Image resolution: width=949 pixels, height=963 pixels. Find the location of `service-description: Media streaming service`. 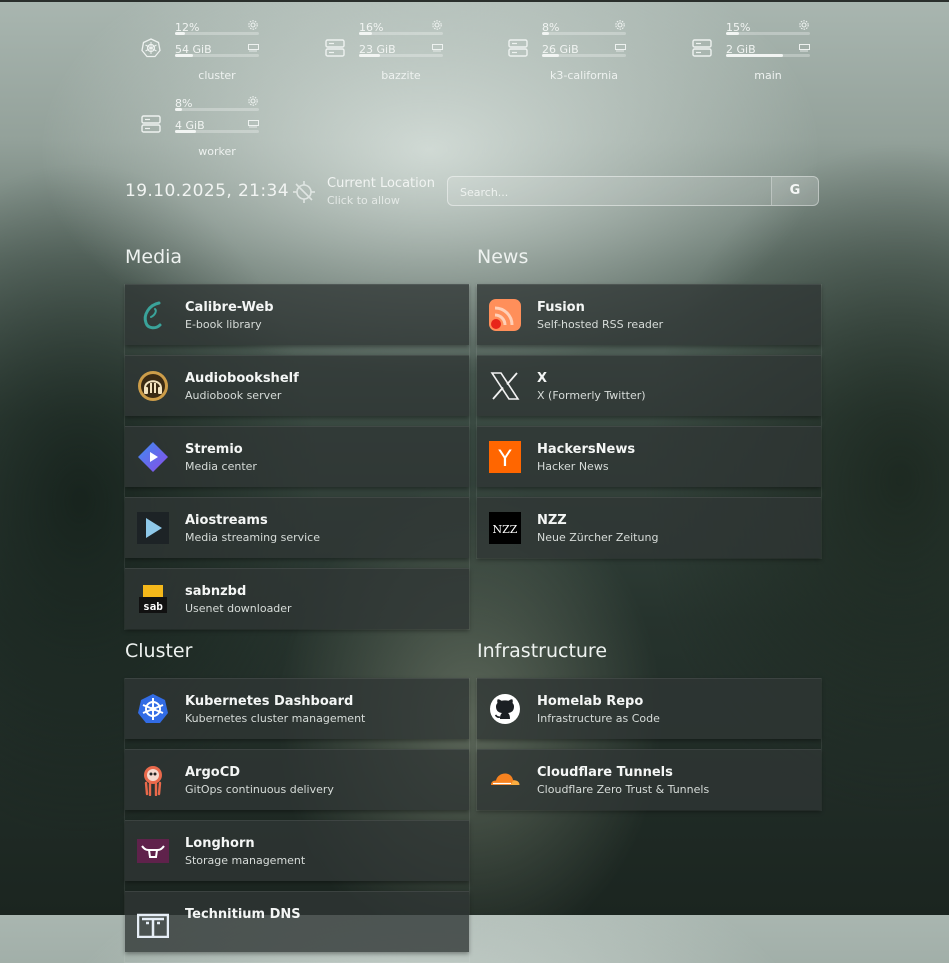

service-description: Media streaming service is located at coordinates (252, 537).